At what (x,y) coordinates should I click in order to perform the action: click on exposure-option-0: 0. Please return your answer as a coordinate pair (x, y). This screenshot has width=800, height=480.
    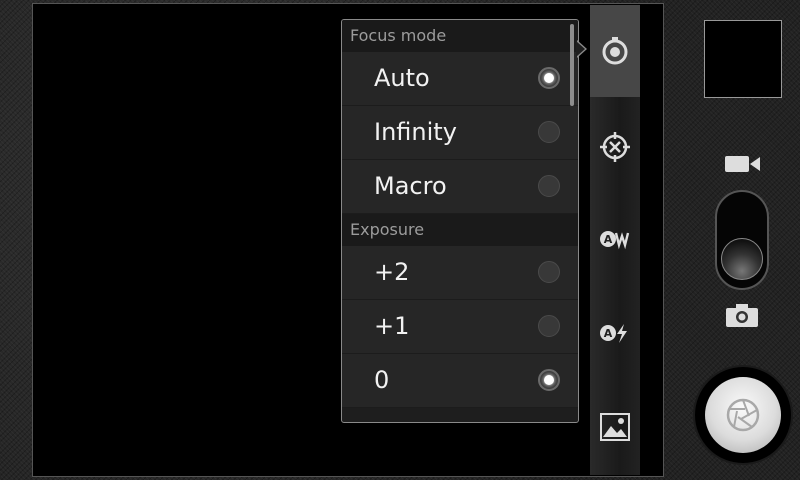
    Looking at the image, I should click on (460, 381).